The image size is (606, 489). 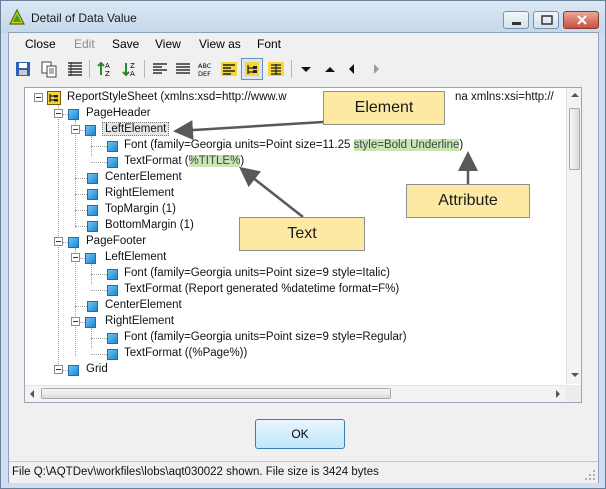 I want to click on menu-view: View, so click(x=168, y=44).